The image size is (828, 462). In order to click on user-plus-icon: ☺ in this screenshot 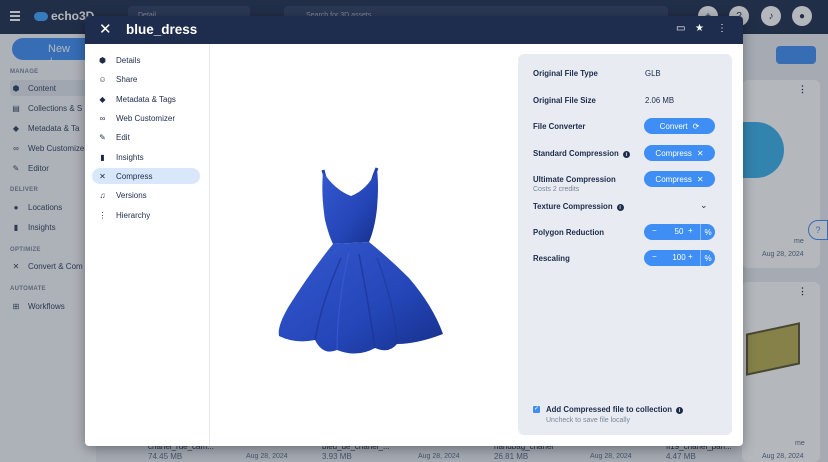, I will do `click(102, 79)`.